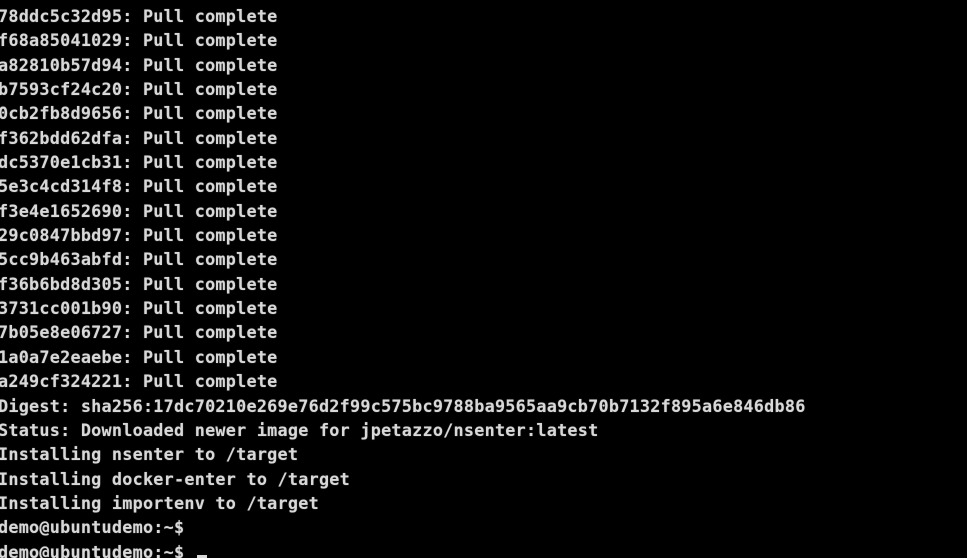  What do you see at coordinates (139, 89) in the screenshot?
I see `terminal-line: b7593cf24c20: Pull complete` at bounding box center [139, 89].